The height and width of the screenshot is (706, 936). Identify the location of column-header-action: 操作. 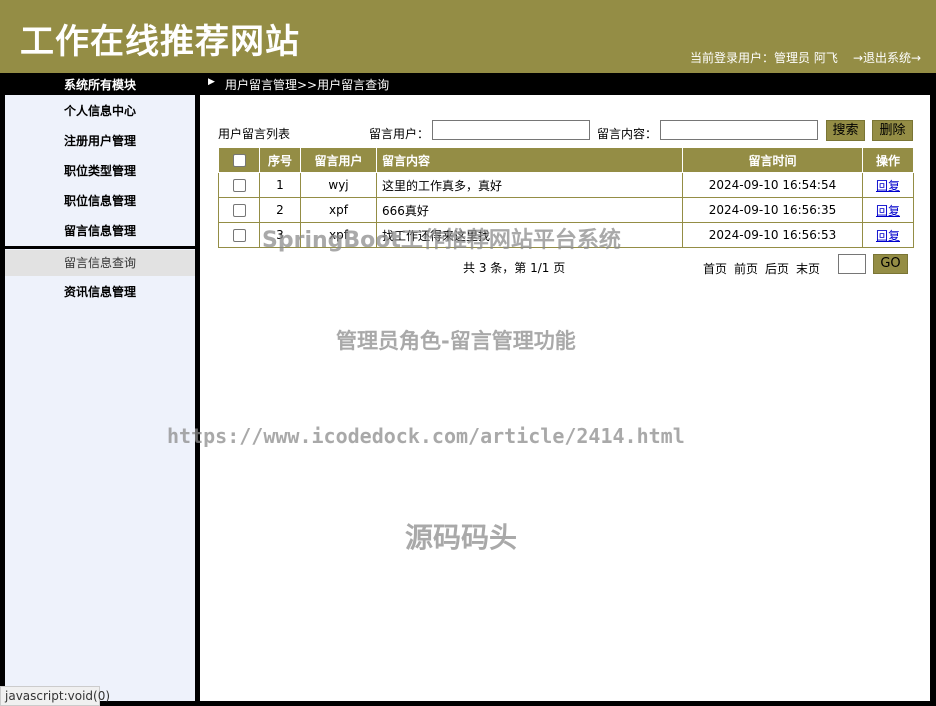
(888, 160).